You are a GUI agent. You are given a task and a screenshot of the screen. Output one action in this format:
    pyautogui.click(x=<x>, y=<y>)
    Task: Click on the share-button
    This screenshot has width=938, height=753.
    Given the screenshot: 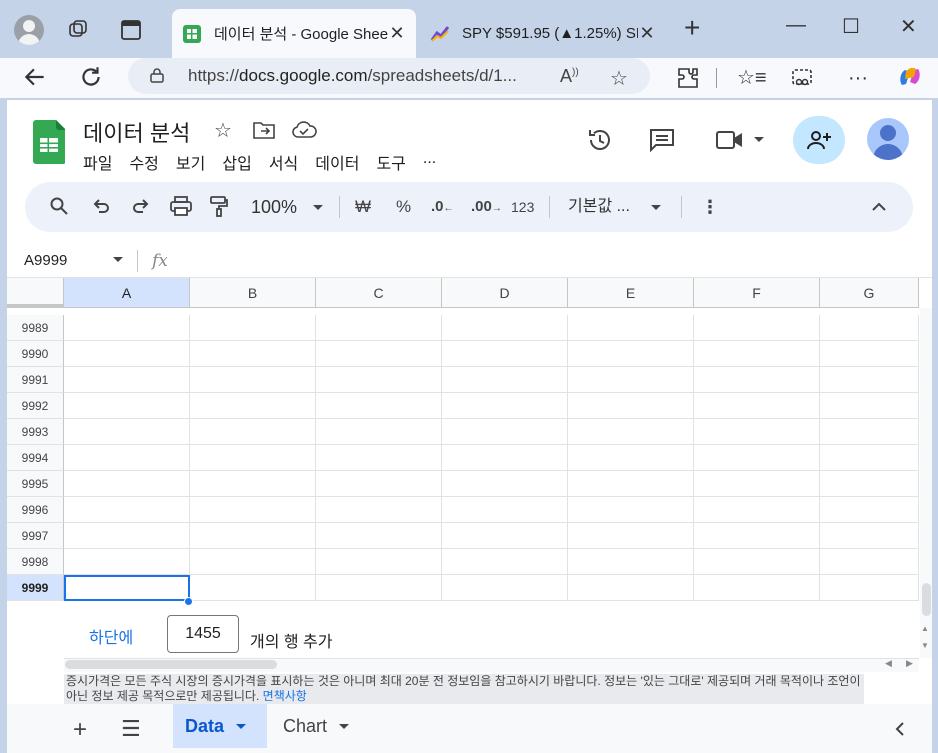 What is the action you would take?
    pyautogui.click(x=819, y=140)
    